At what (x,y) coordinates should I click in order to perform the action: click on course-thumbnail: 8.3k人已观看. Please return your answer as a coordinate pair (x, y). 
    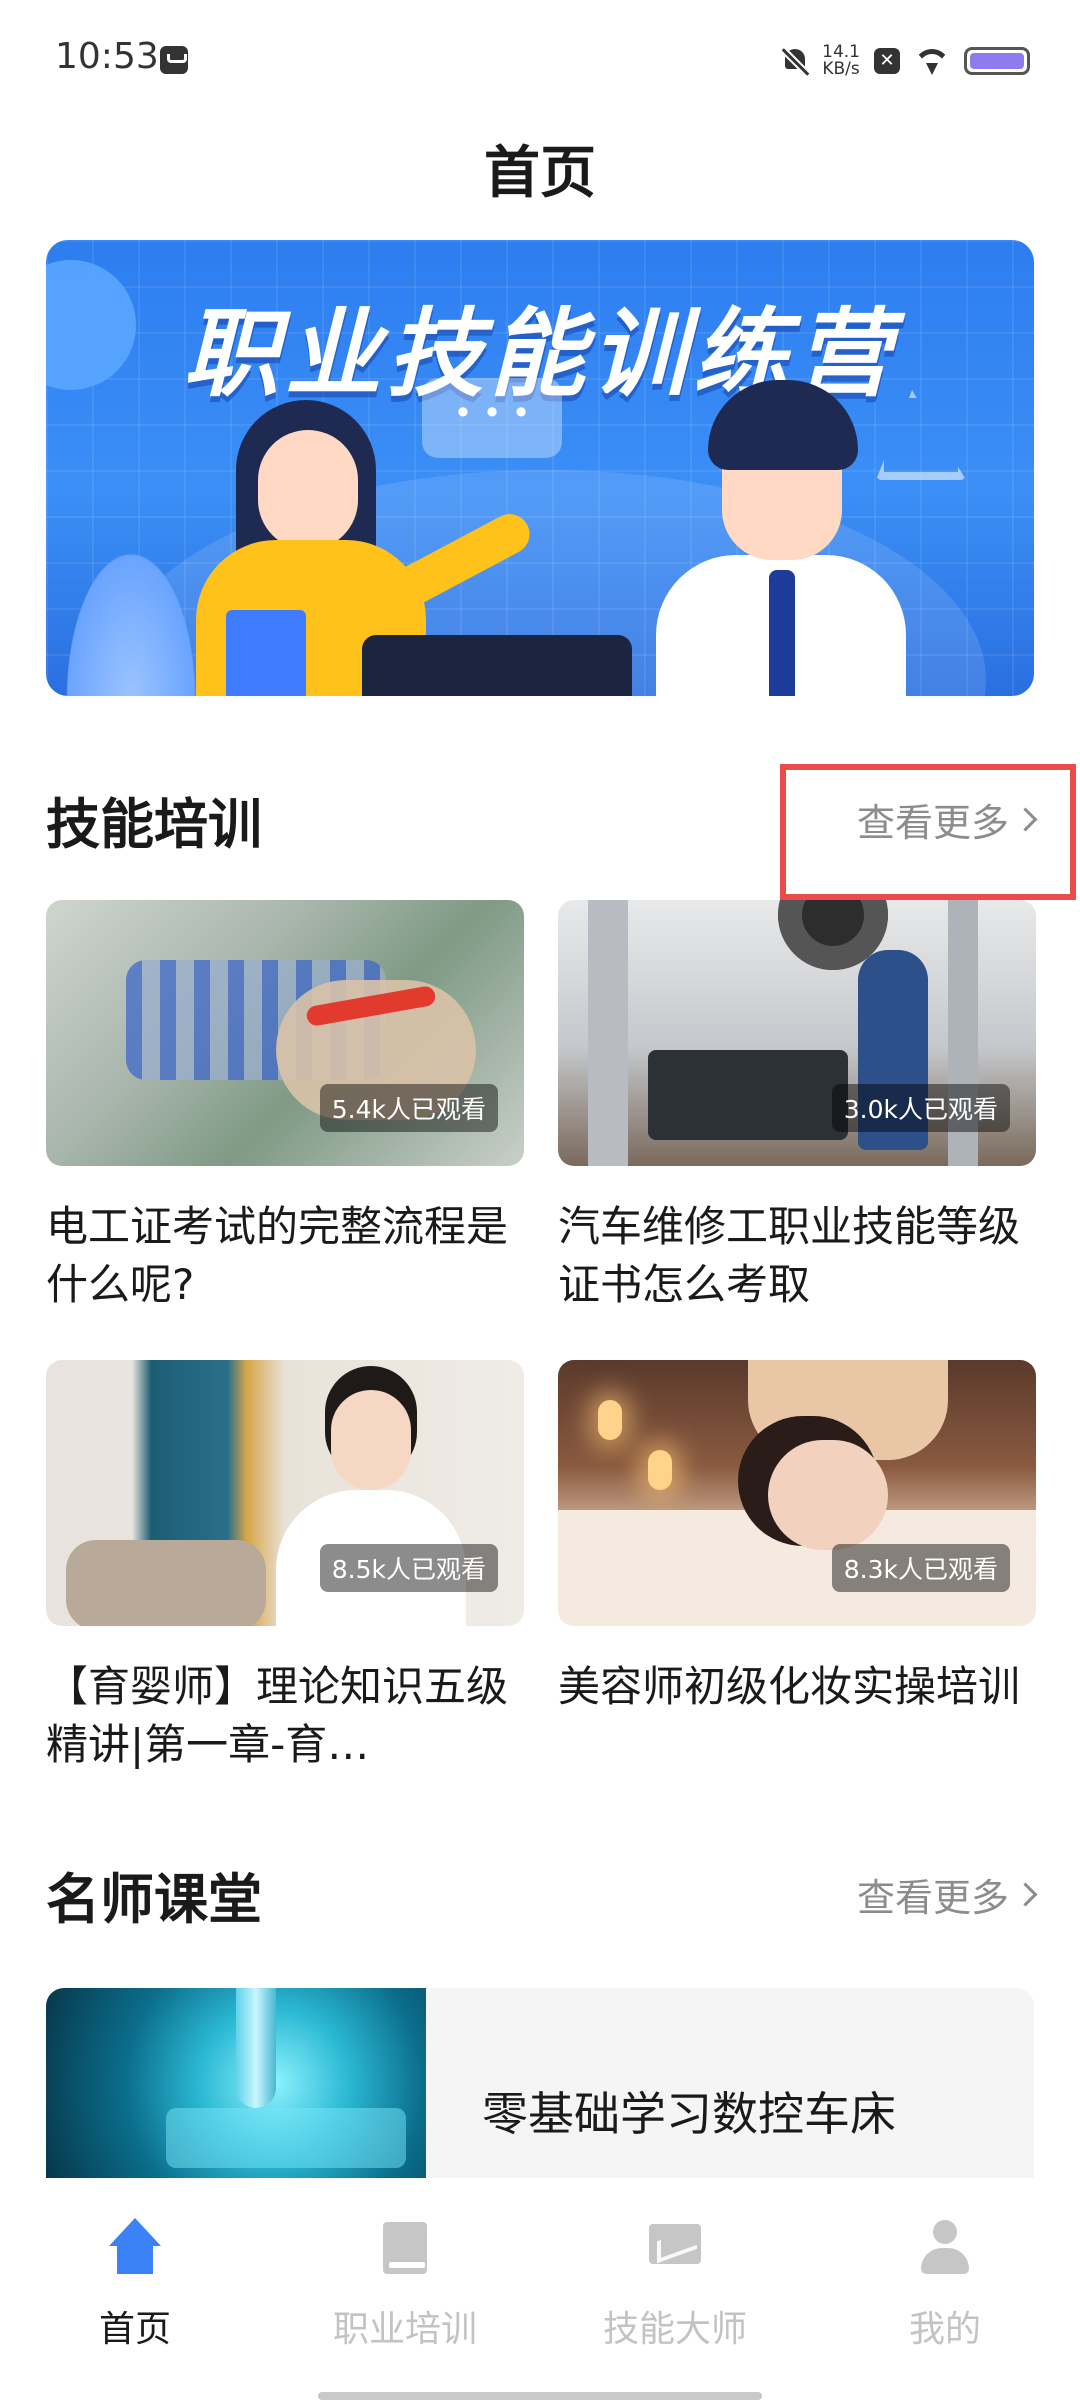
    Looking at the image, I should click on (797, 1493).